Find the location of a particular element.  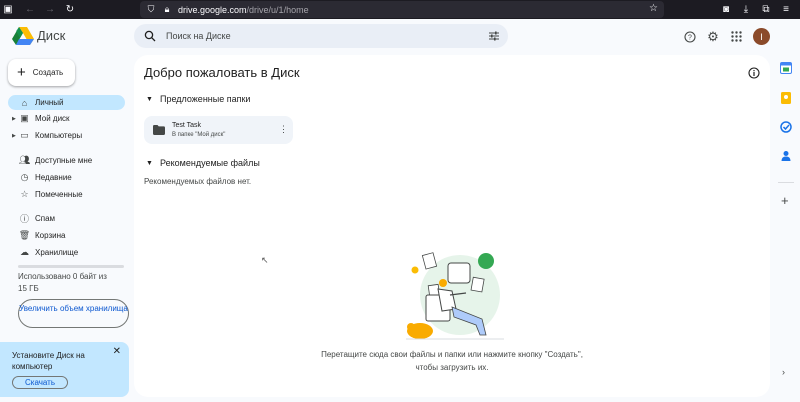

search-options-icon is located at coordinates (494, 36).